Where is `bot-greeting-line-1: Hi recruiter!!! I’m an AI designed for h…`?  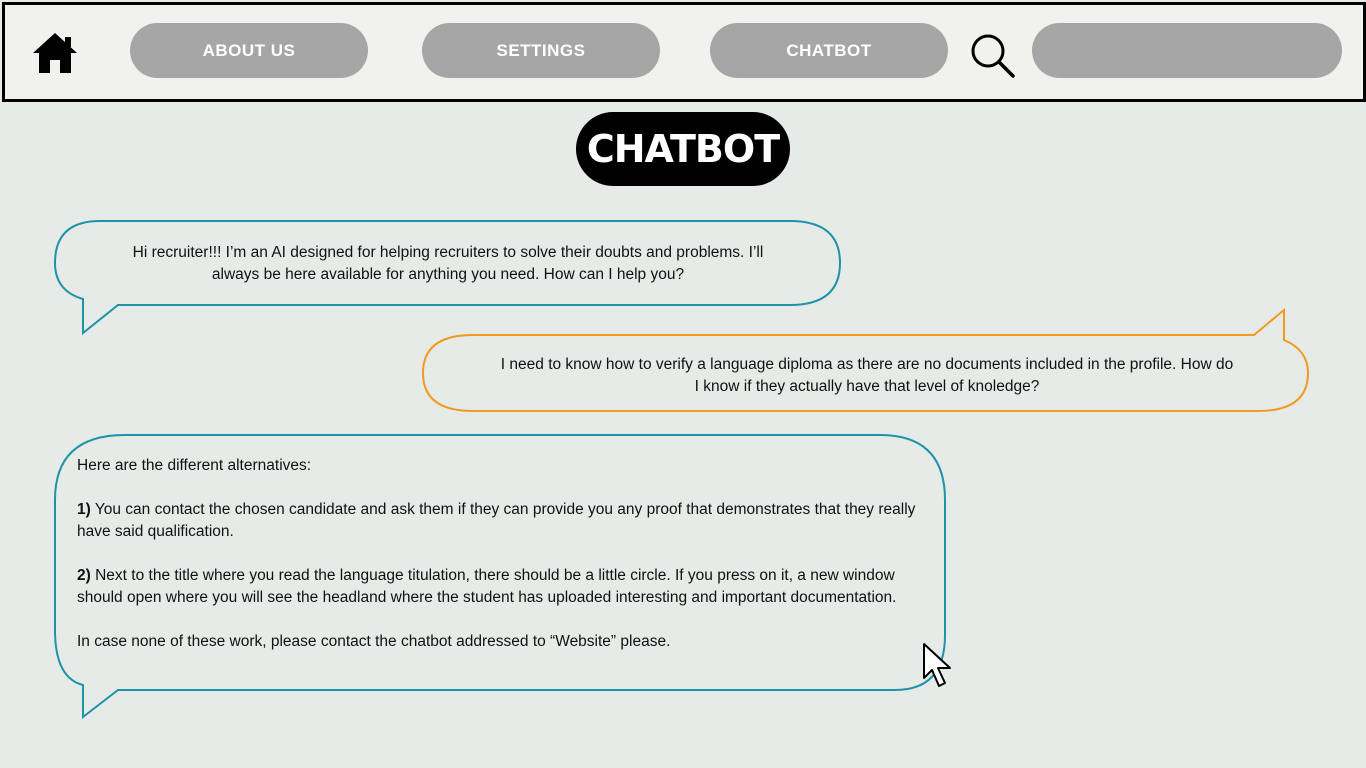 bot-greeting-line-1: Hi recruiter!!! I’m an AI designed for h… is located at coordinates (448, 252).